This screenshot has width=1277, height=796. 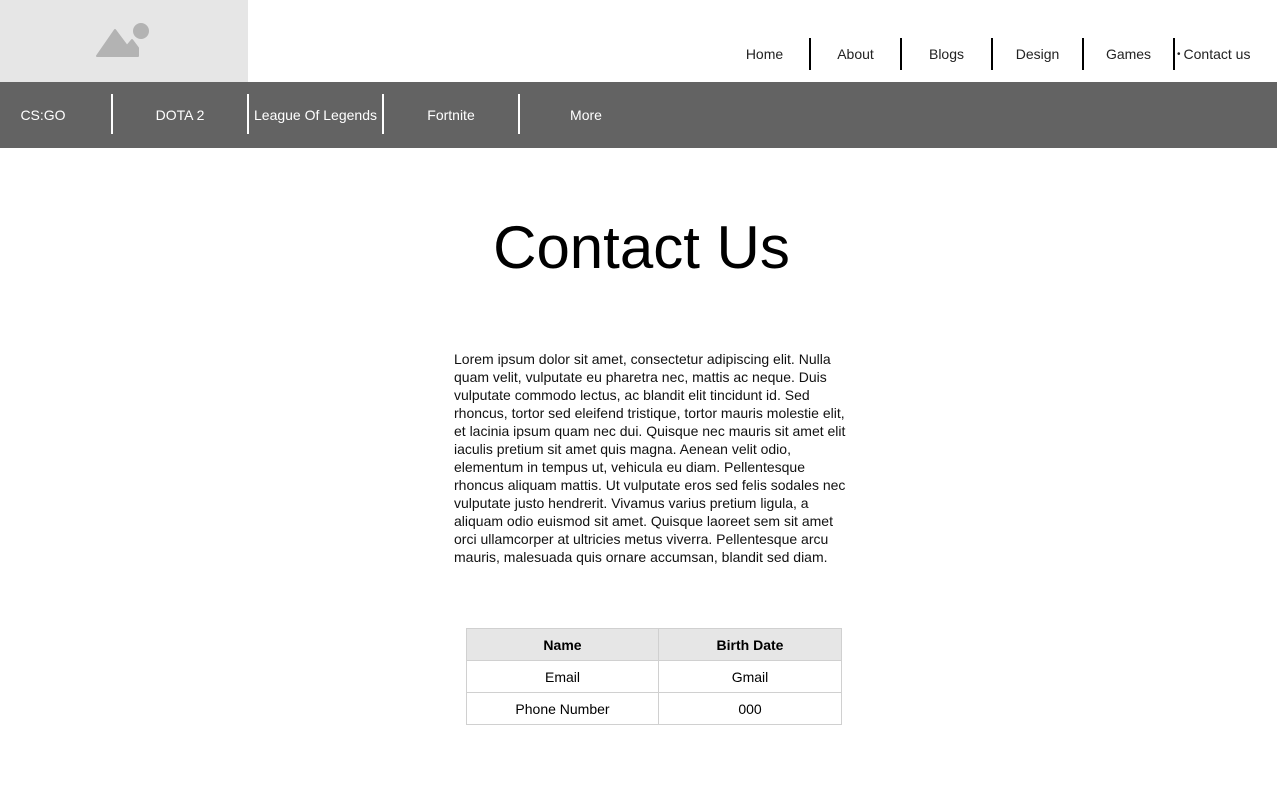 What do you see at coordinates (562, 676) in the screenshot?
I see `table-cell: Email` at bounding box center [562, 676].